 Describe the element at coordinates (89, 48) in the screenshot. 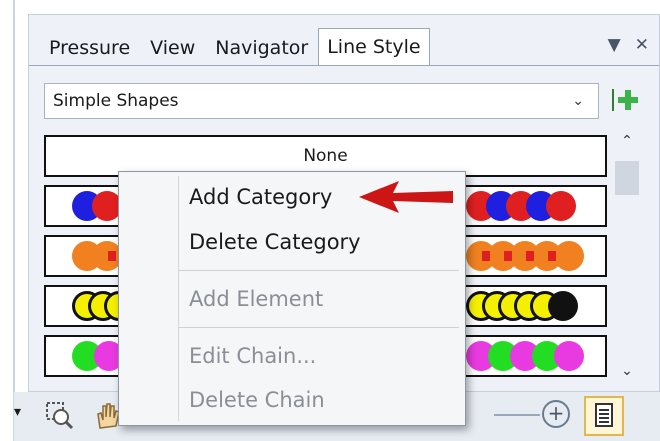

I see `tab-pressure: Pressure` at that location.